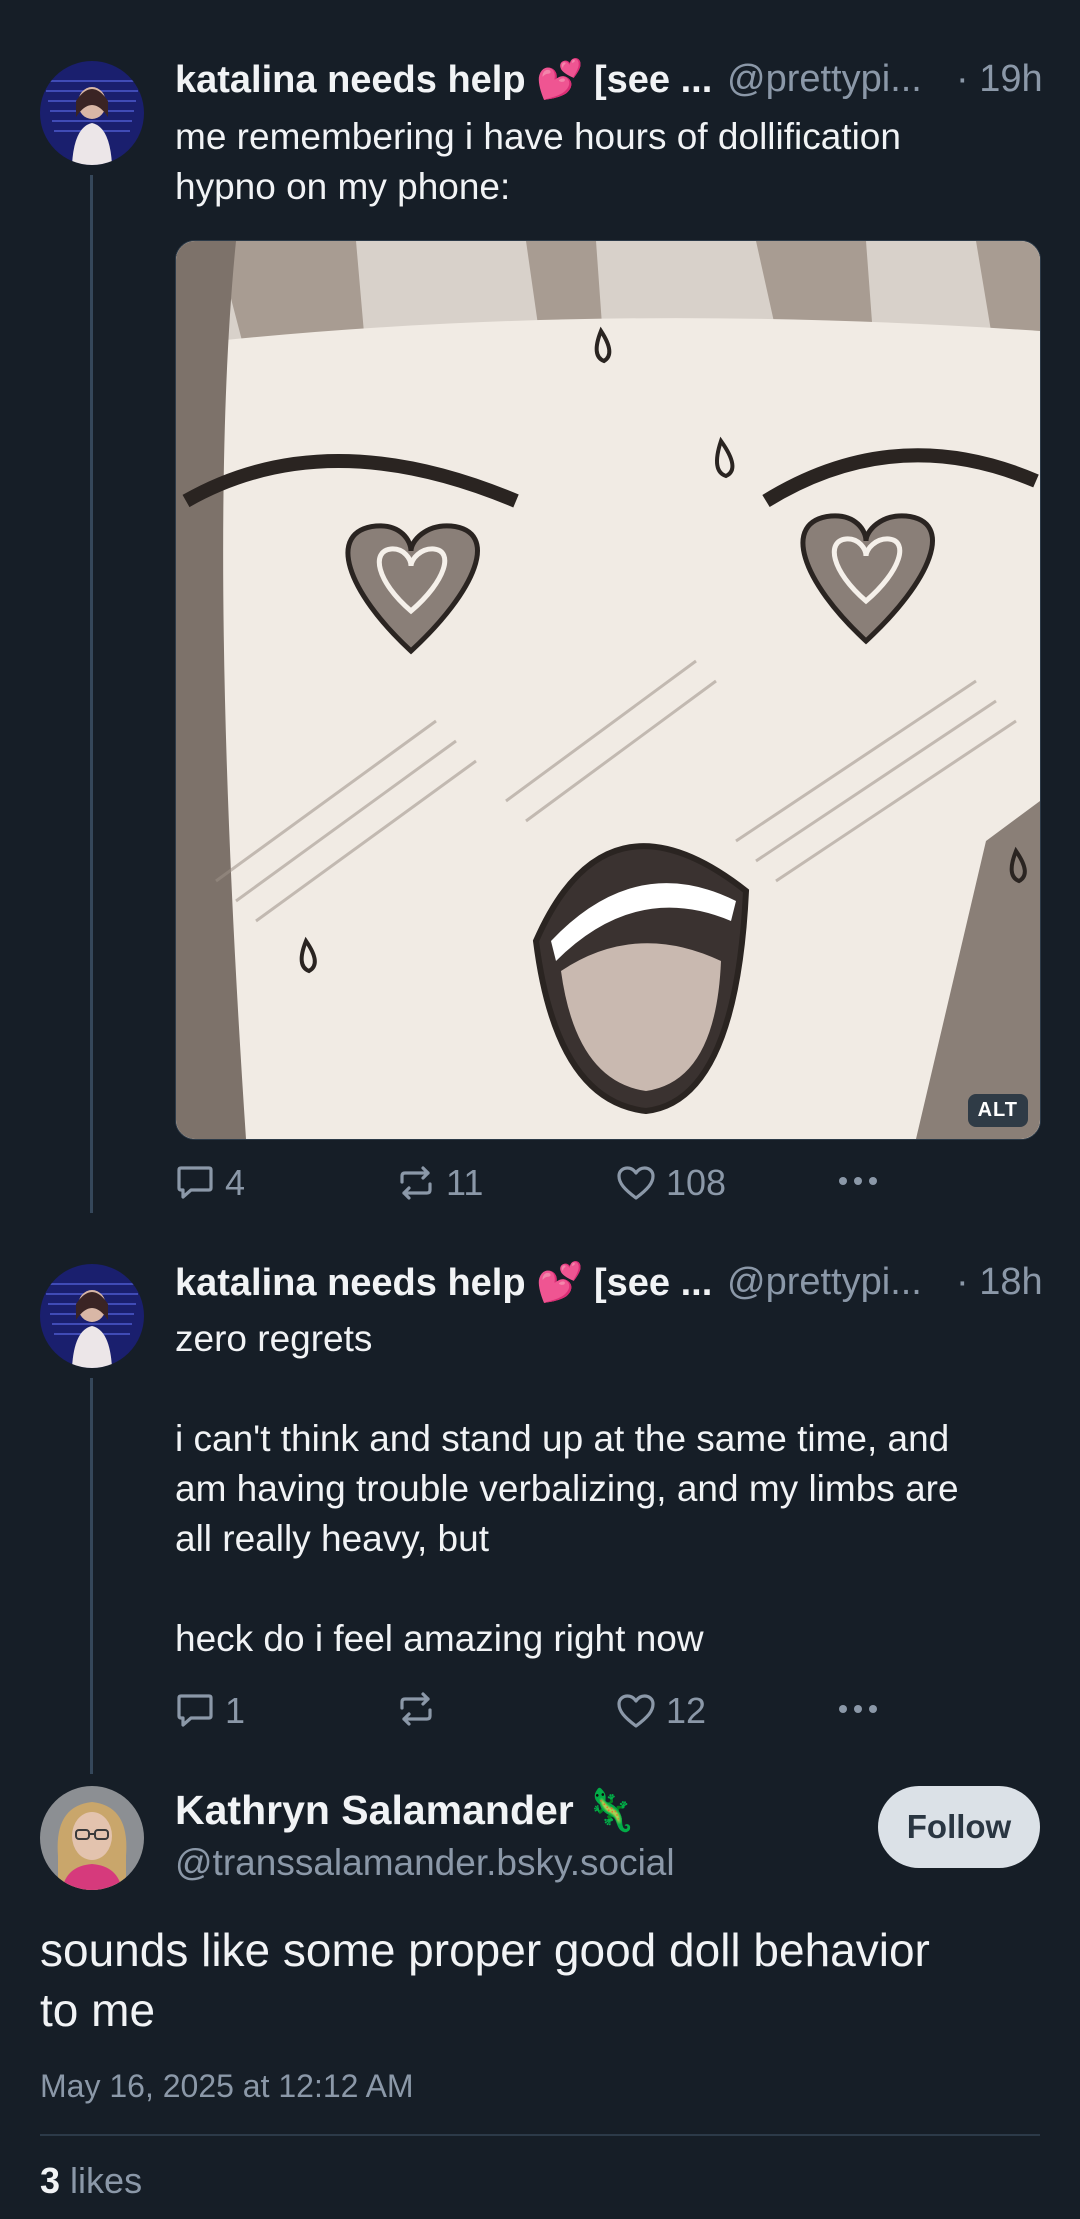 The width and height of the screenshot is (1080, 2219). I want to click on focused-author-avatar, so click(92, 1838).